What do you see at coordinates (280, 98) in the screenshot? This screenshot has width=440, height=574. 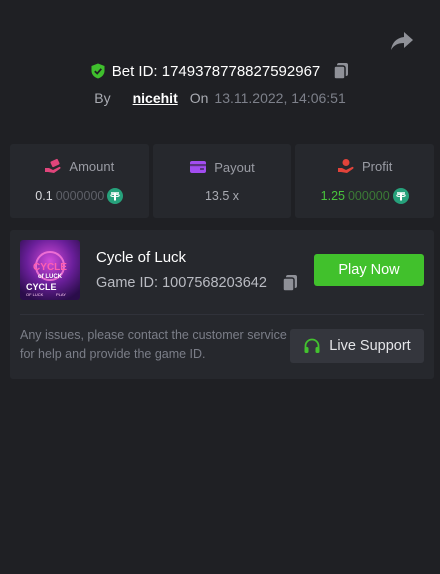 I see `bet-datetime: 13.11.2022, 14:06:51` at bounding box center [280, 98].